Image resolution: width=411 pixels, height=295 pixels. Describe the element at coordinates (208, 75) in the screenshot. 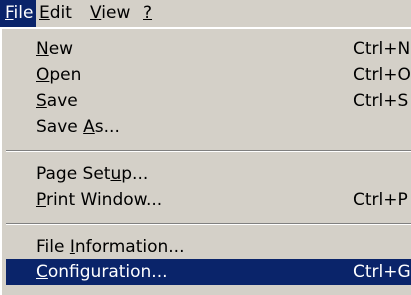

I see `menu-item-open: Open Ctrl+O` at that location.